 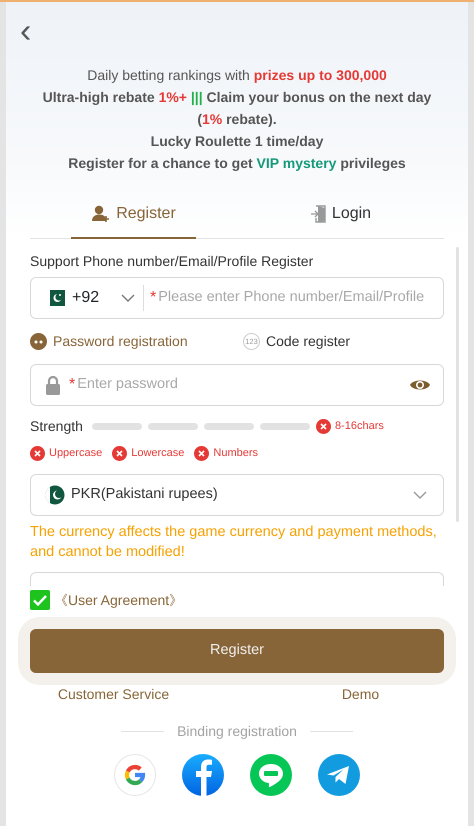 What do you see at coordinates (237, 163) in the screenshot?
I see `promo-text: Register for a chance to get VIP mystery privileges` at bounding box center [237, 163].